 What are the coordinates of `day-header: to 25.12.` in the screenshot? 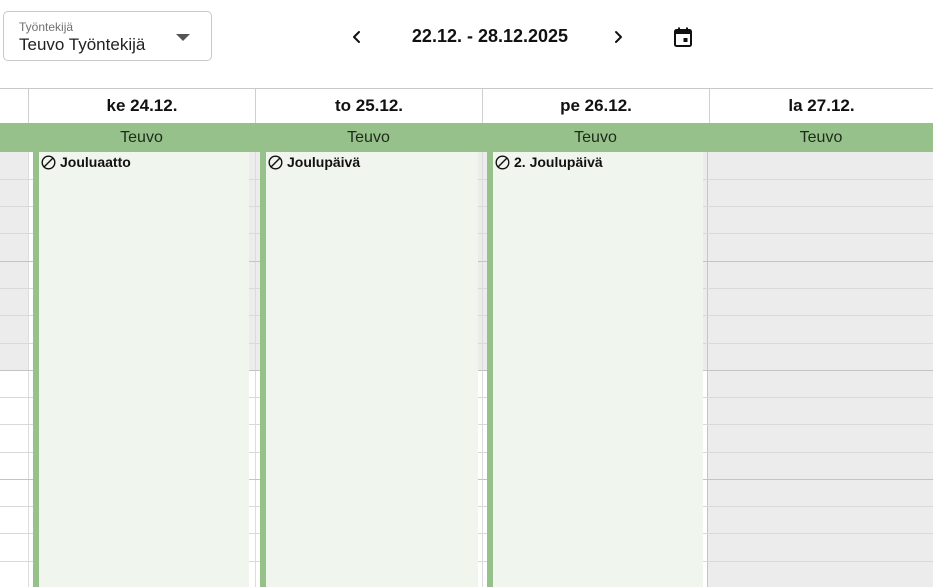 It's located at (368, 106).